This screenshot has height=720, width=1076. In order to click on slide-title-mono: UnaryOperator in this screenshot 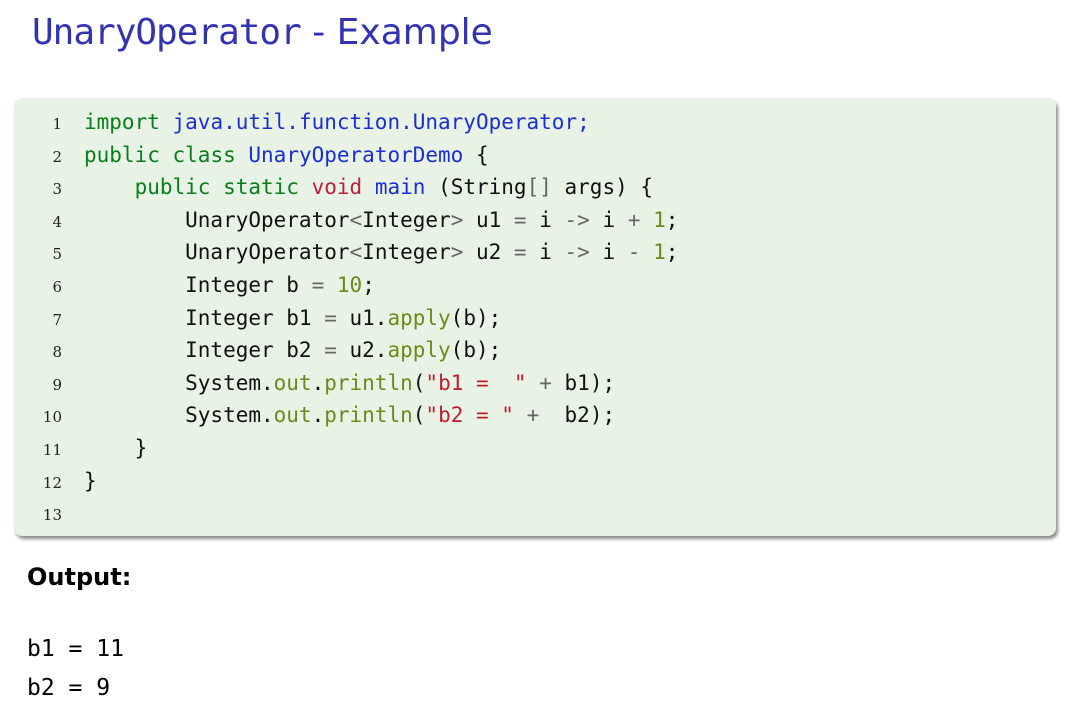, I will do `click(167, 32)`.